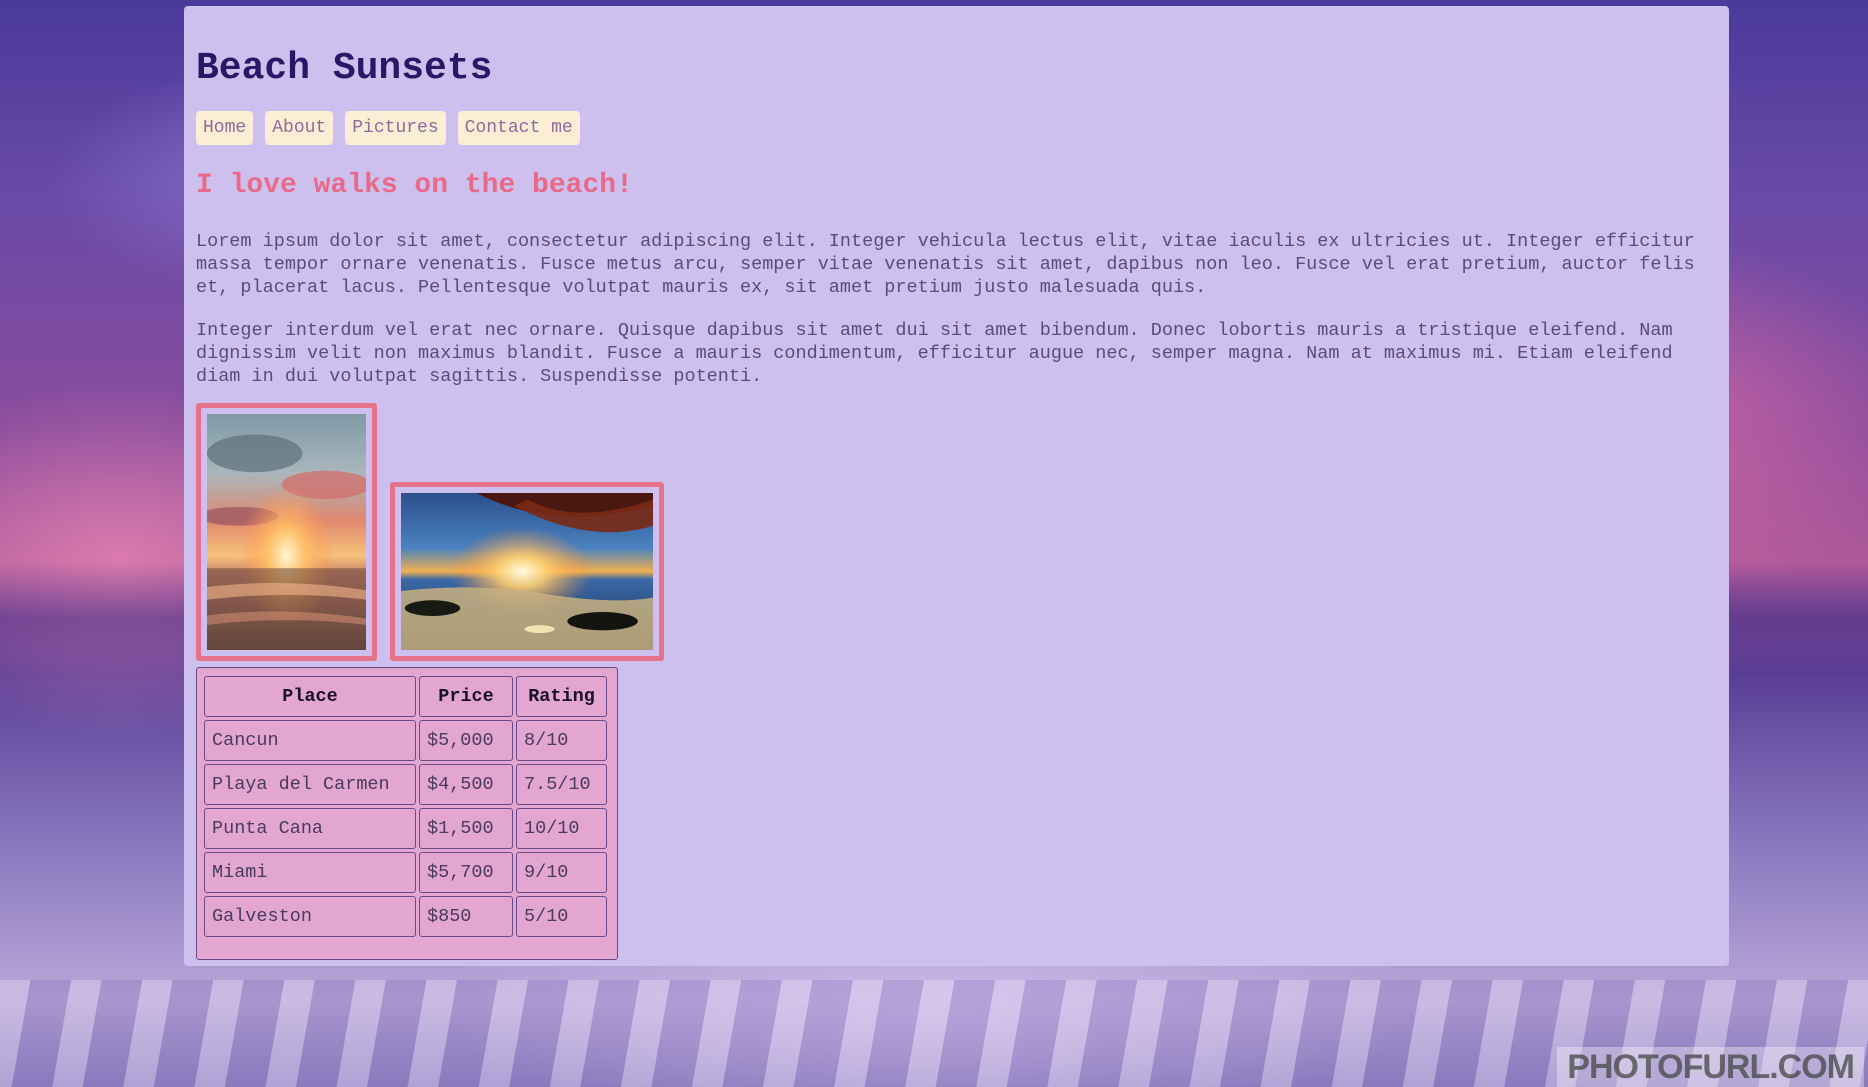  I want to click on cell-place: Punta Cana, so click(310, 828).